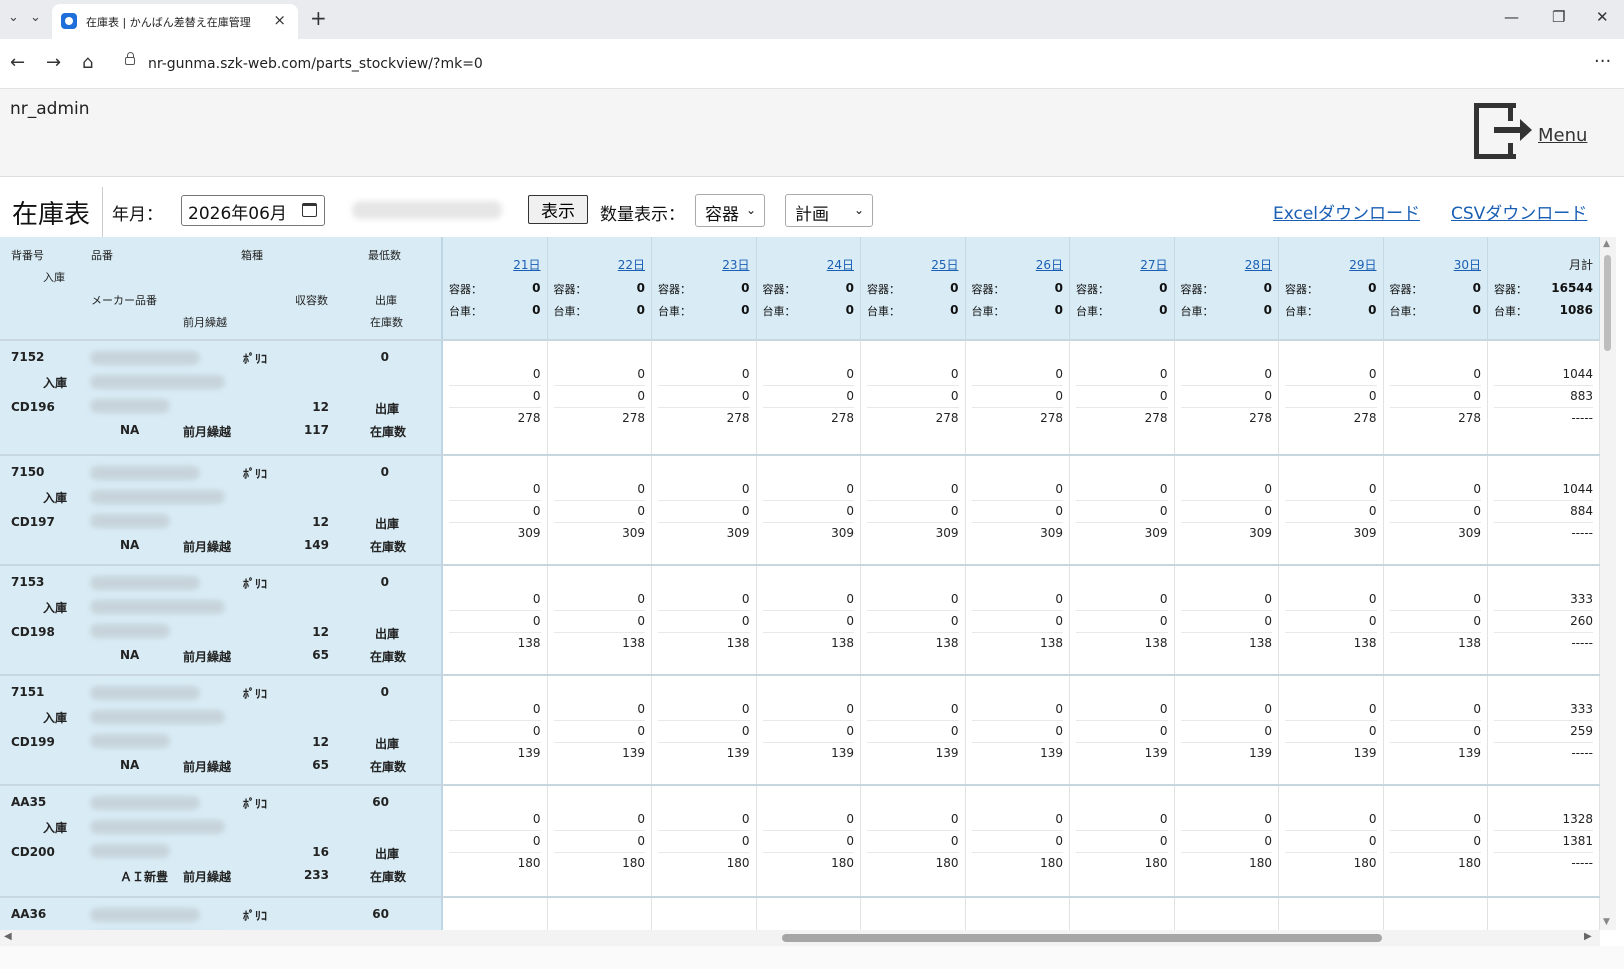 The height and width of the screenshot is (969, 1624). Describe the element at coordinates (1049, 264) in the screenshot. I see `day-link: 26日` at that location.